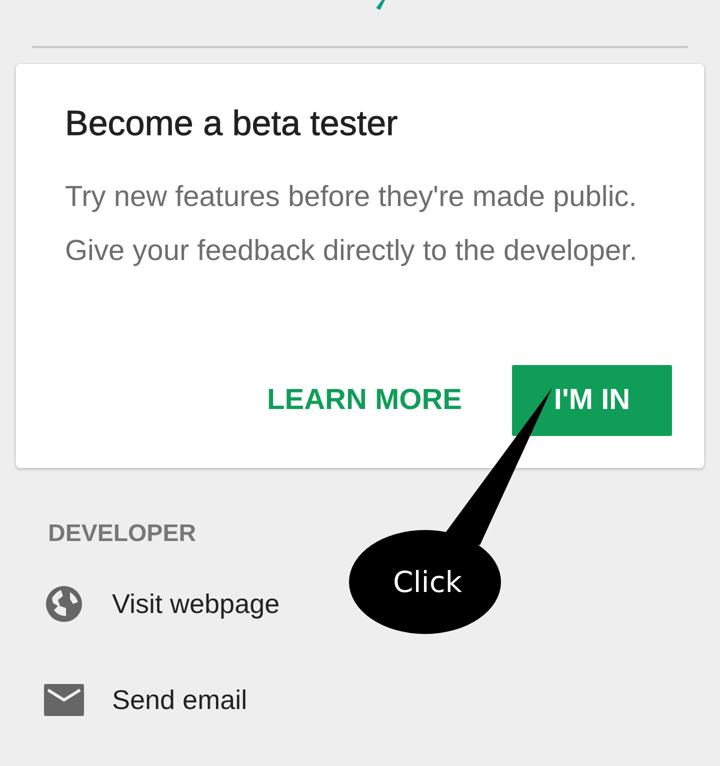 This screenshot has width=720, height=766. I want to click on learn-more-button: LEARN MORE, so click(364, 400).